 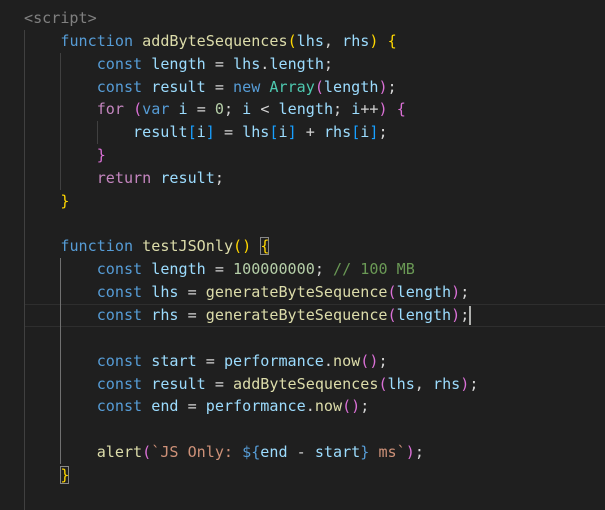 I want to click on code-token: // 100 MB, so click(x=374, y=269).